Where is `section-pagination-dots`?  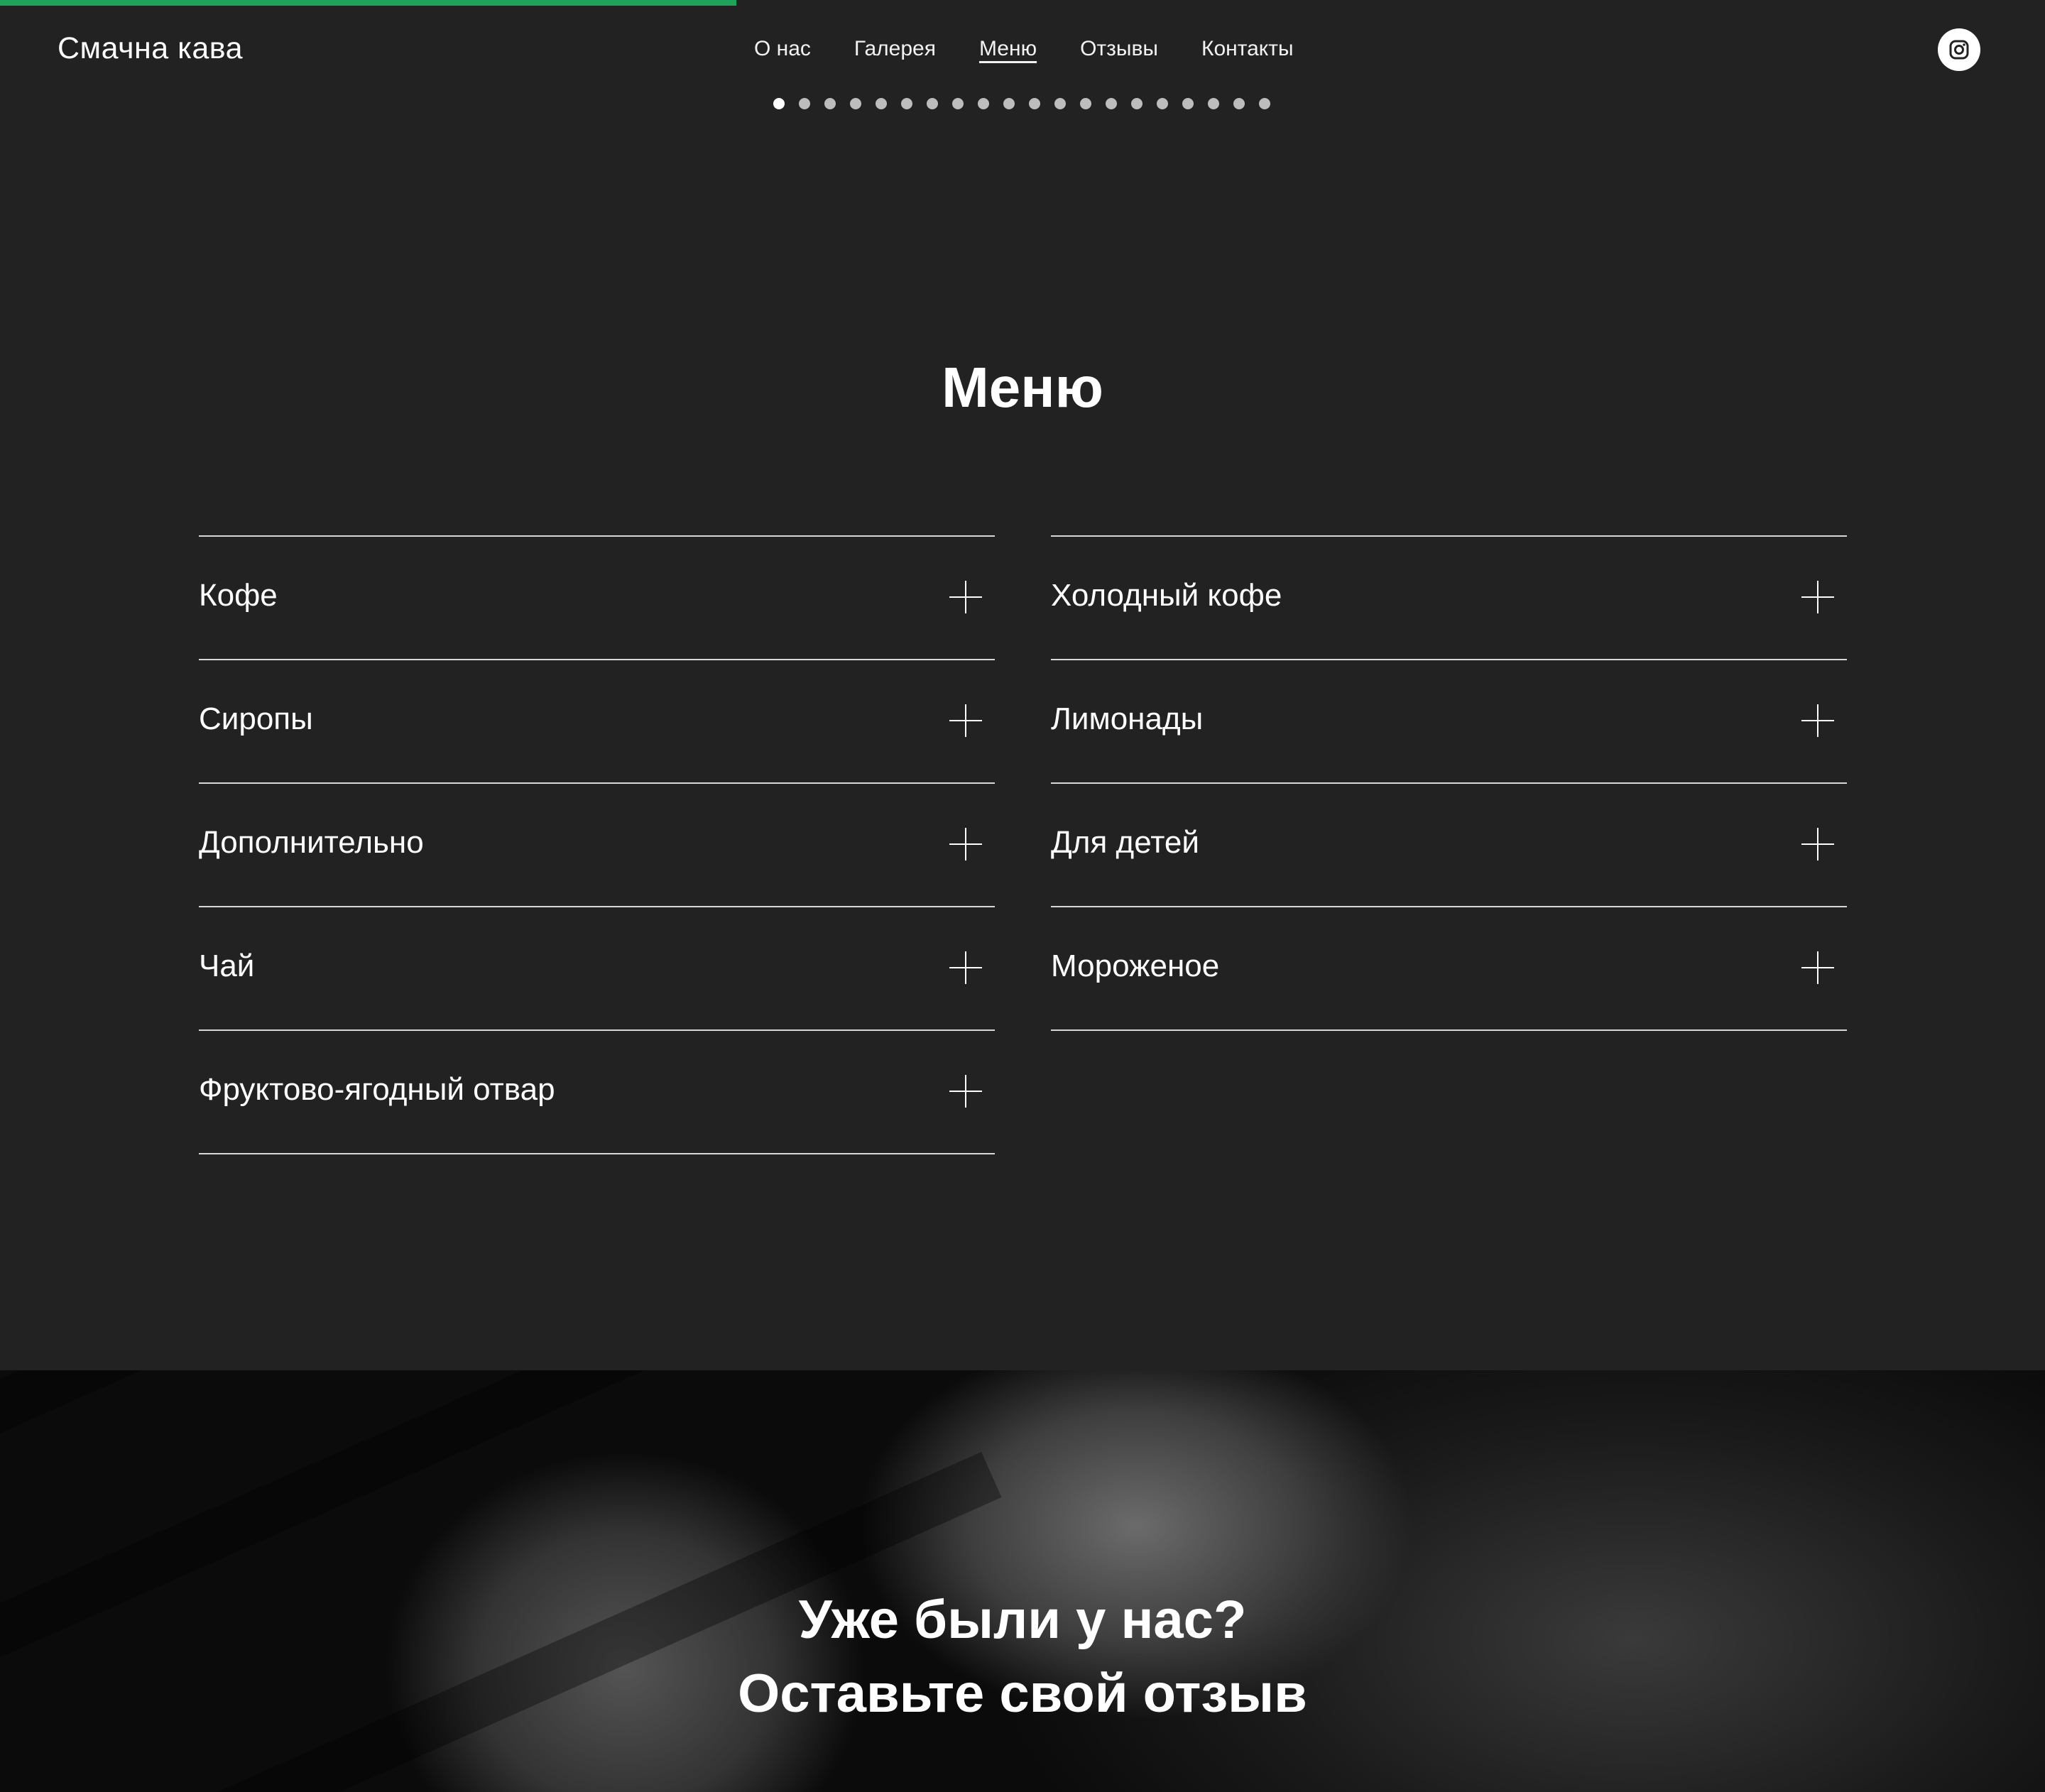
section-pagination-dots is located at coordinates (1021, 103).